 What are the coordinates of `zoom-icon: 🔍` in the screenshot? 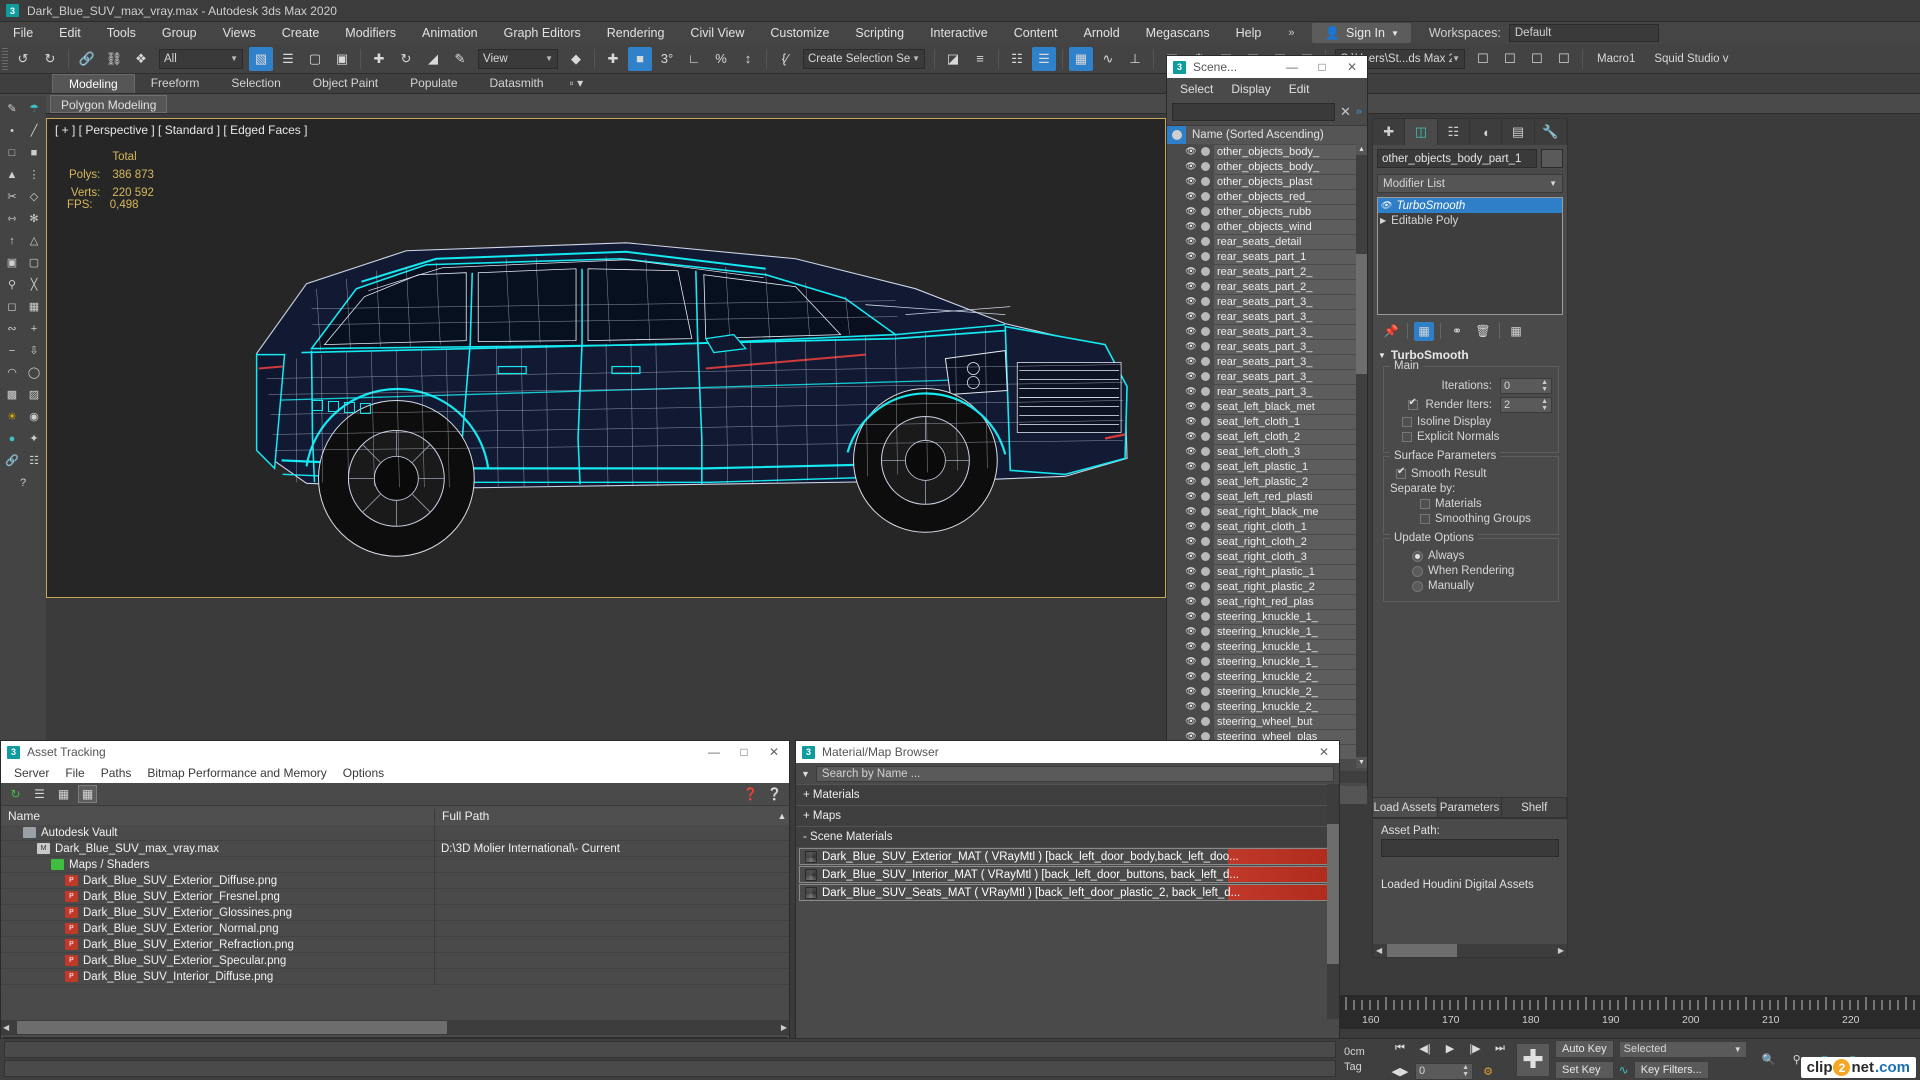 It's located at (1769, 1060).